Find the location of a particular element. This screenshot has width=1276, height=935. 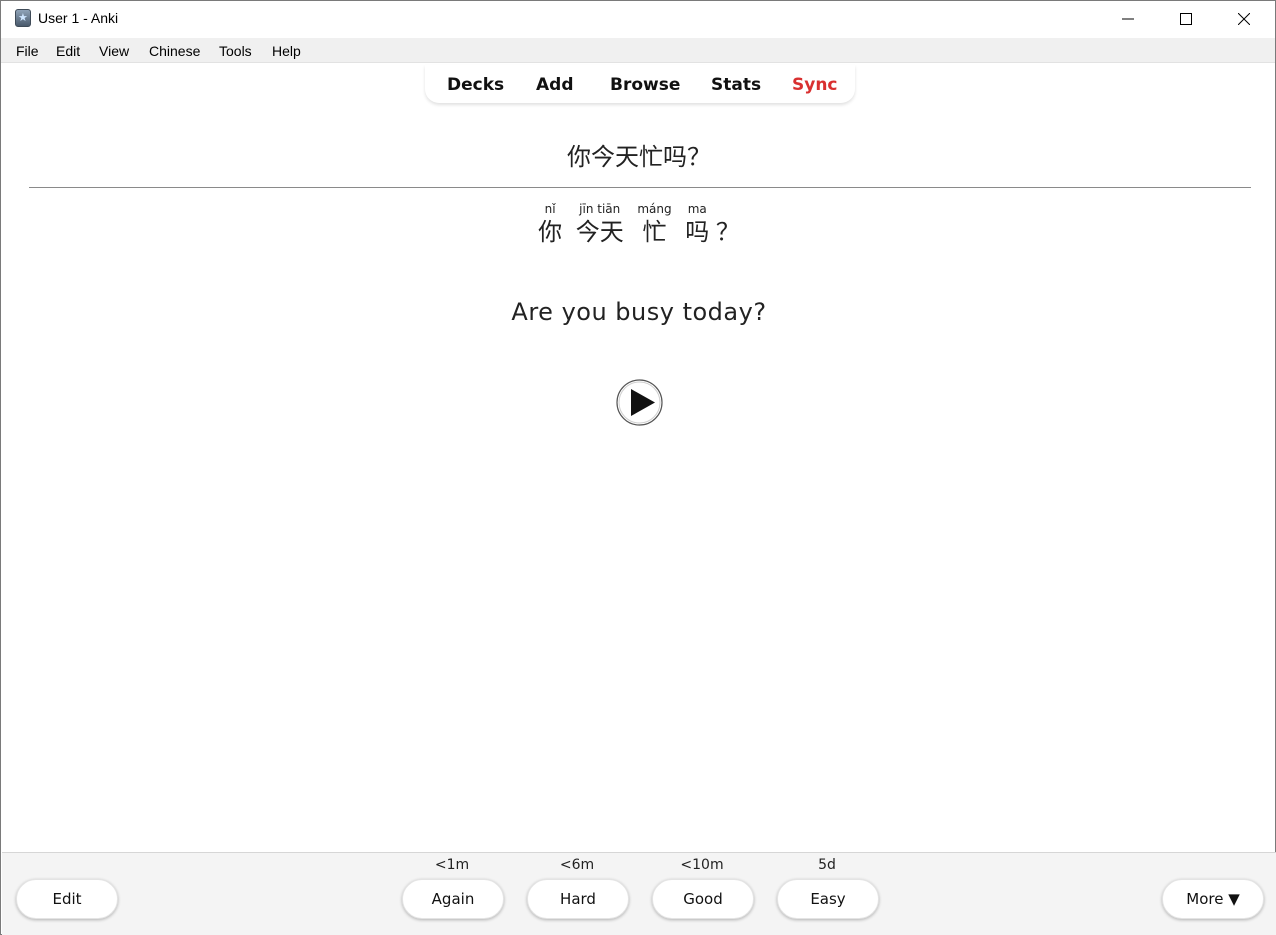

maximize-button is located at coordinates (1186, 19).